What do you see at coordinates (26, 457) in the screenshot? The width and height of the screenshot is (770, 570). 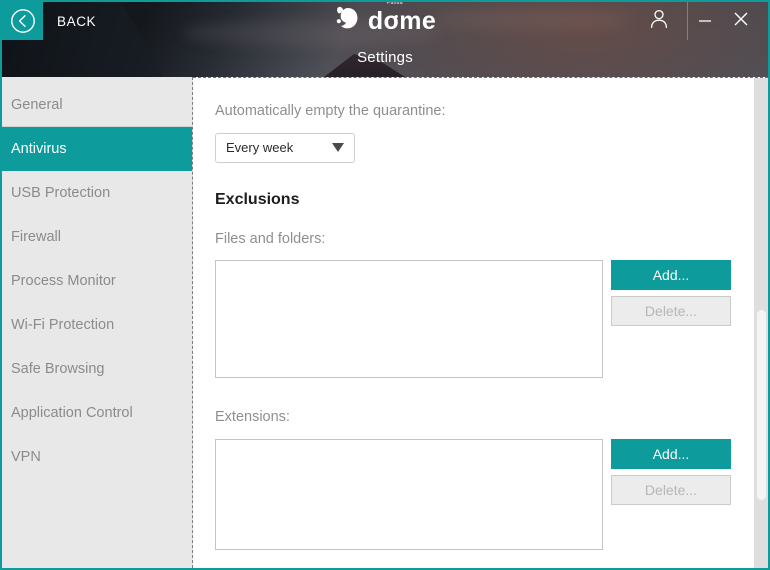 I see `sidebar-item-label: VPN` at bounding box center [26, 457].